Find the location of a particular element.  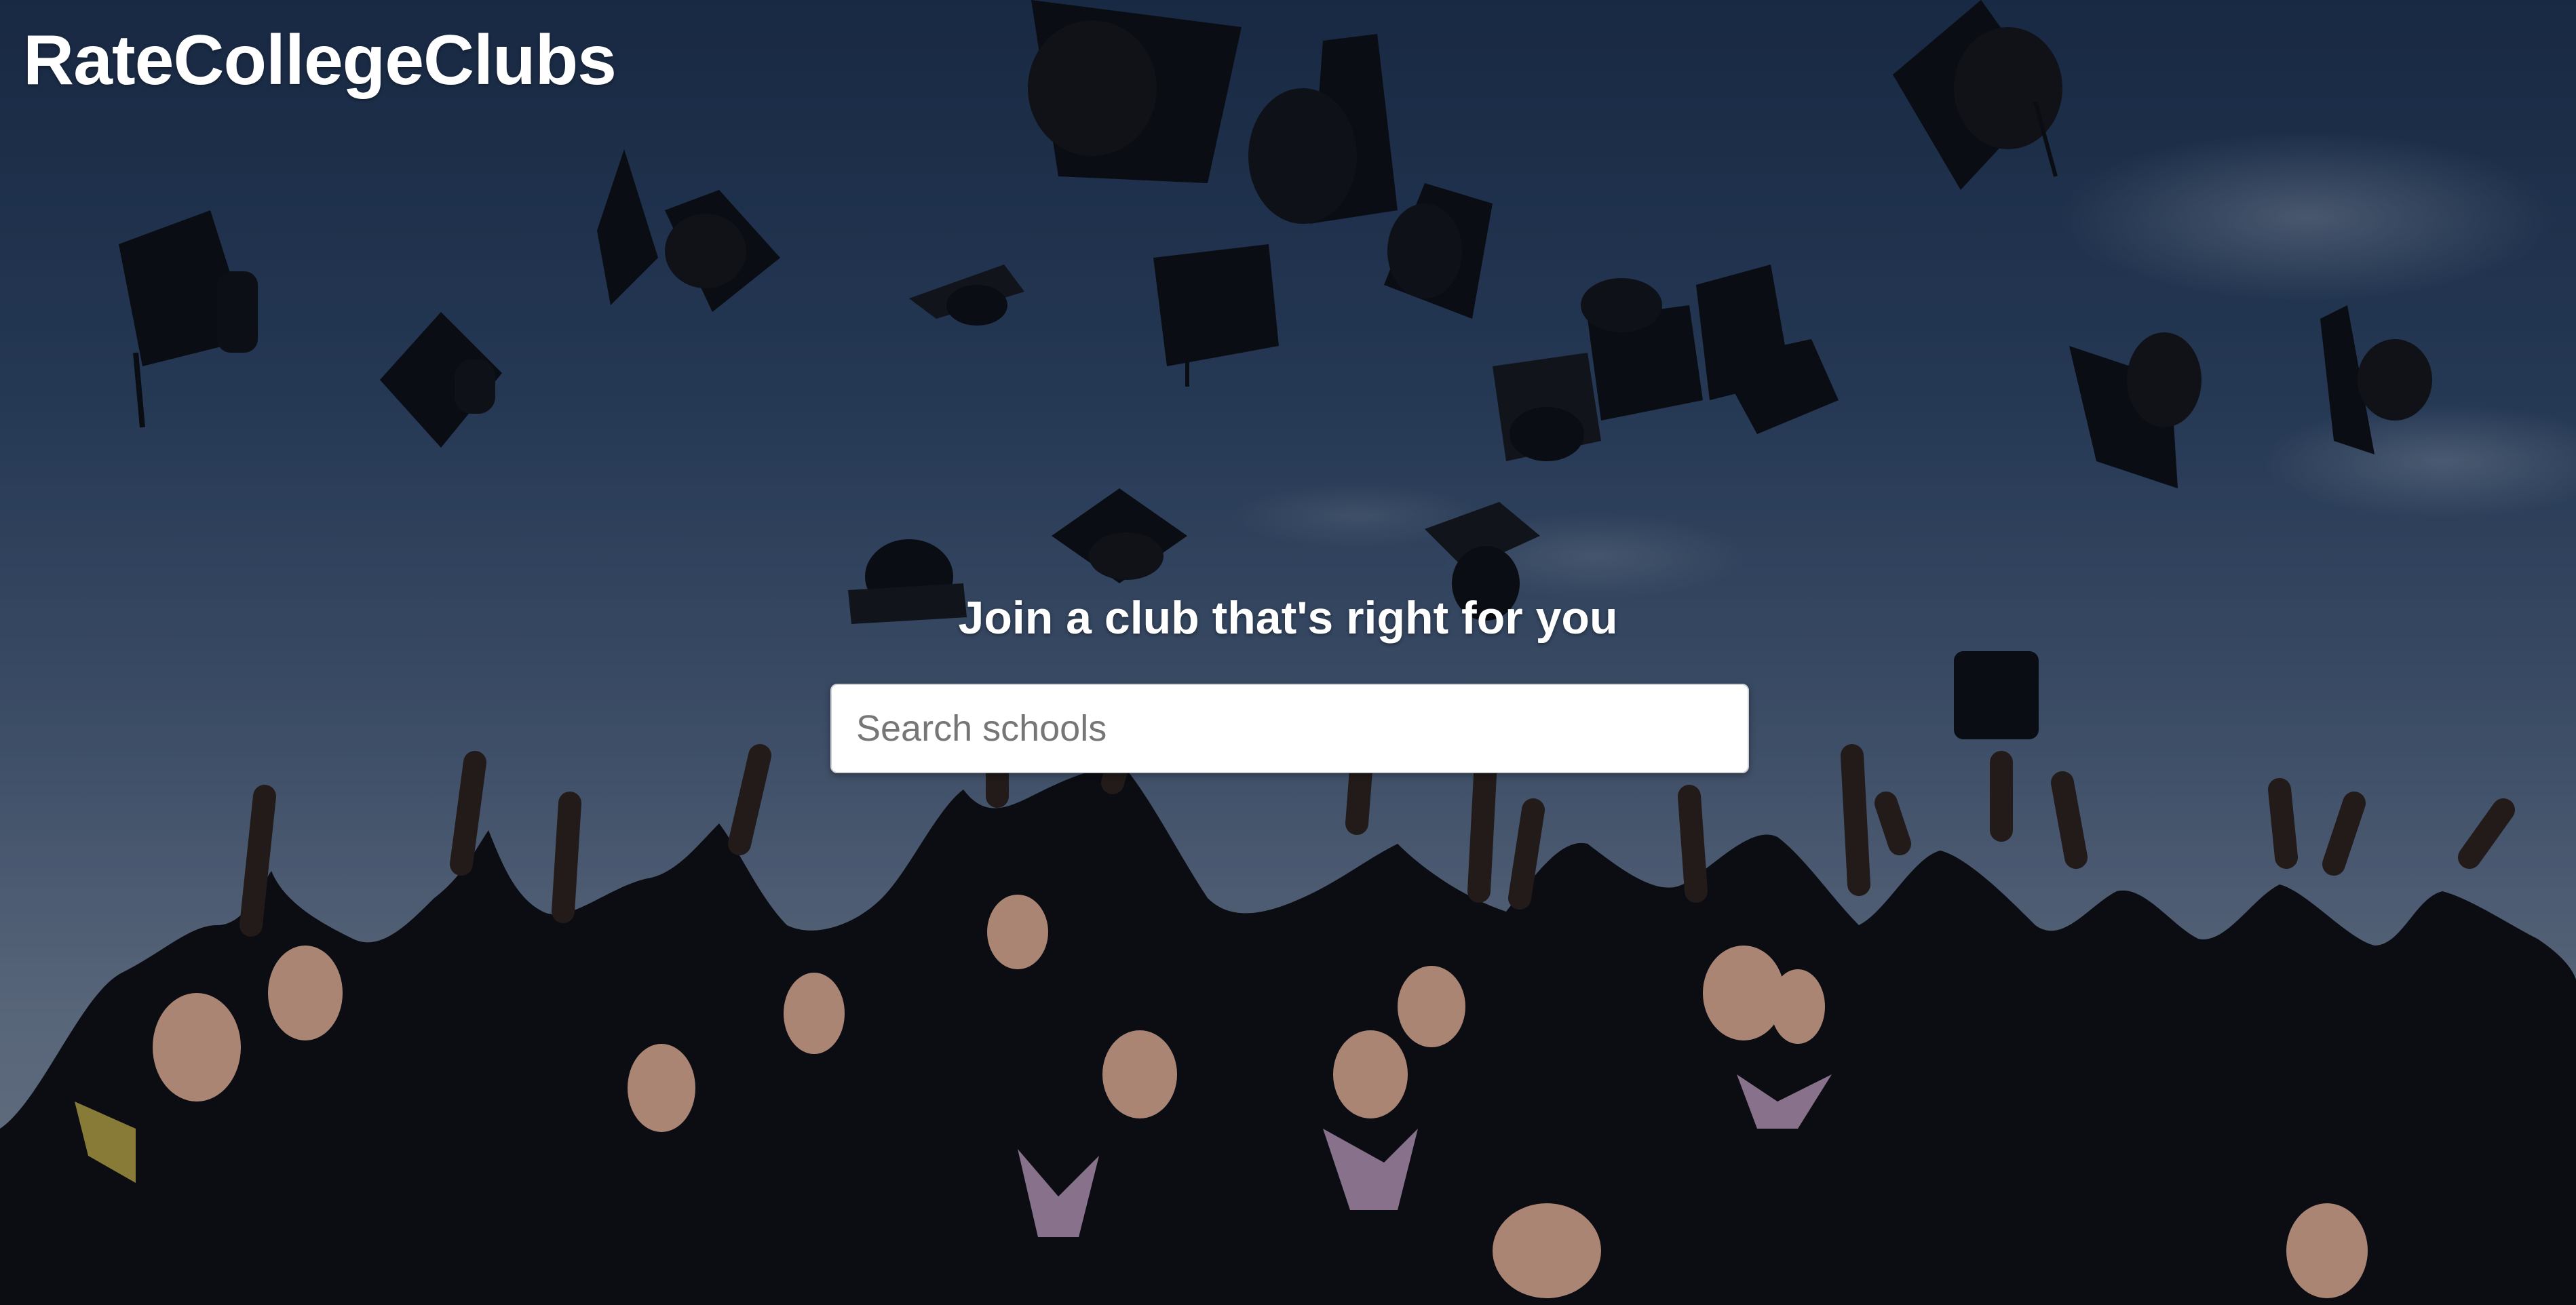

site-logo: RateCollegeClubs is located at coordinates (320, 60).